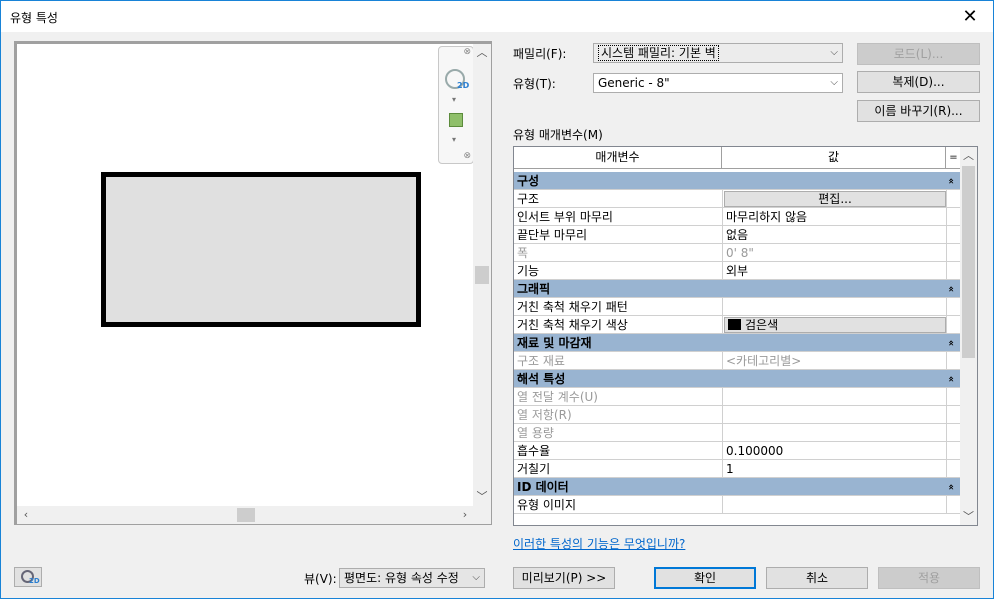  What do you see at coordinates (929, 578) in the screenshot?
I see `apply-button: 적용` at bounding box center [929, 578].